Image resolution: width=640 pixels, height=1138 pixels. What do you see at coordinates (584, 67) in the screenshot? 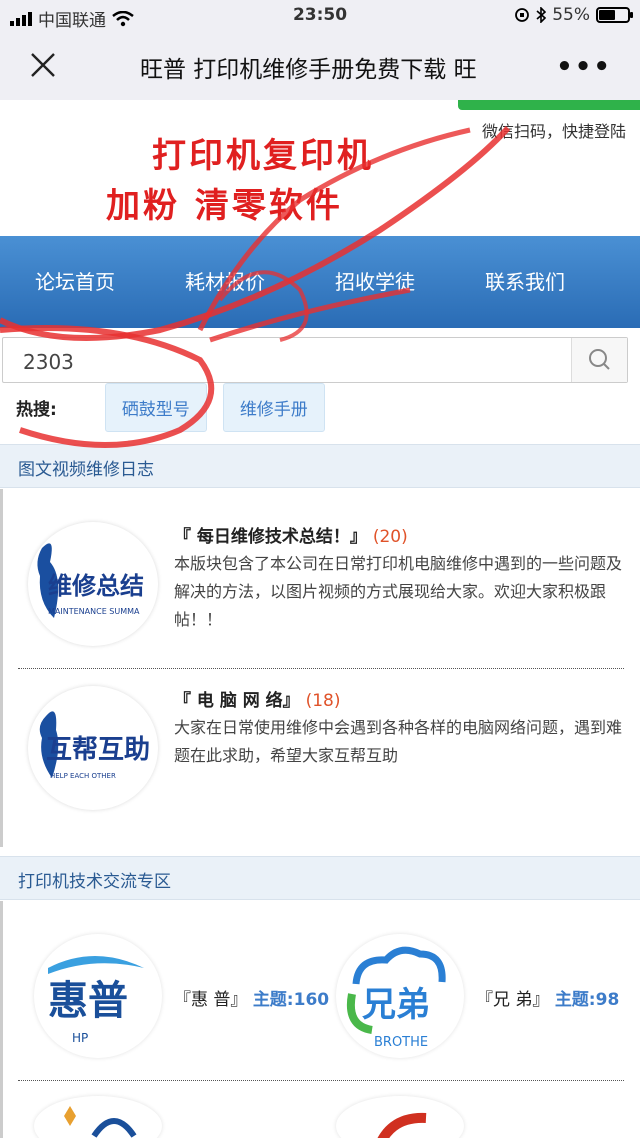
I see `more-icon: •••` at bounding box center [584, 67].